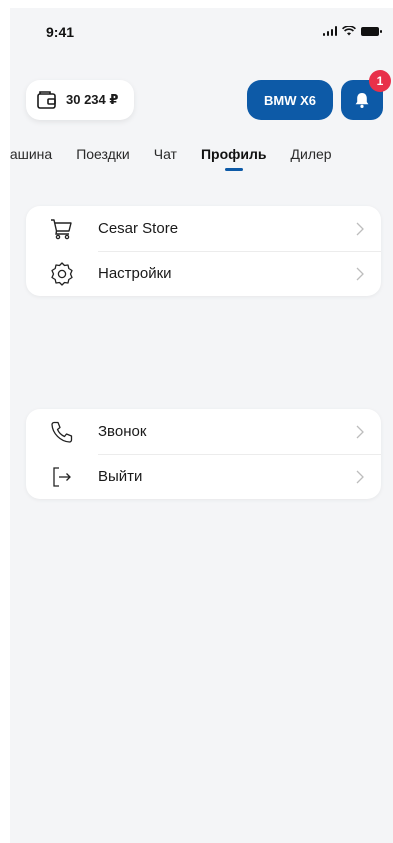 Image resolution: width=393 pixels, height=843 pixels. I want to click on menu-item-store: Cesar Store, so click(203, 228).